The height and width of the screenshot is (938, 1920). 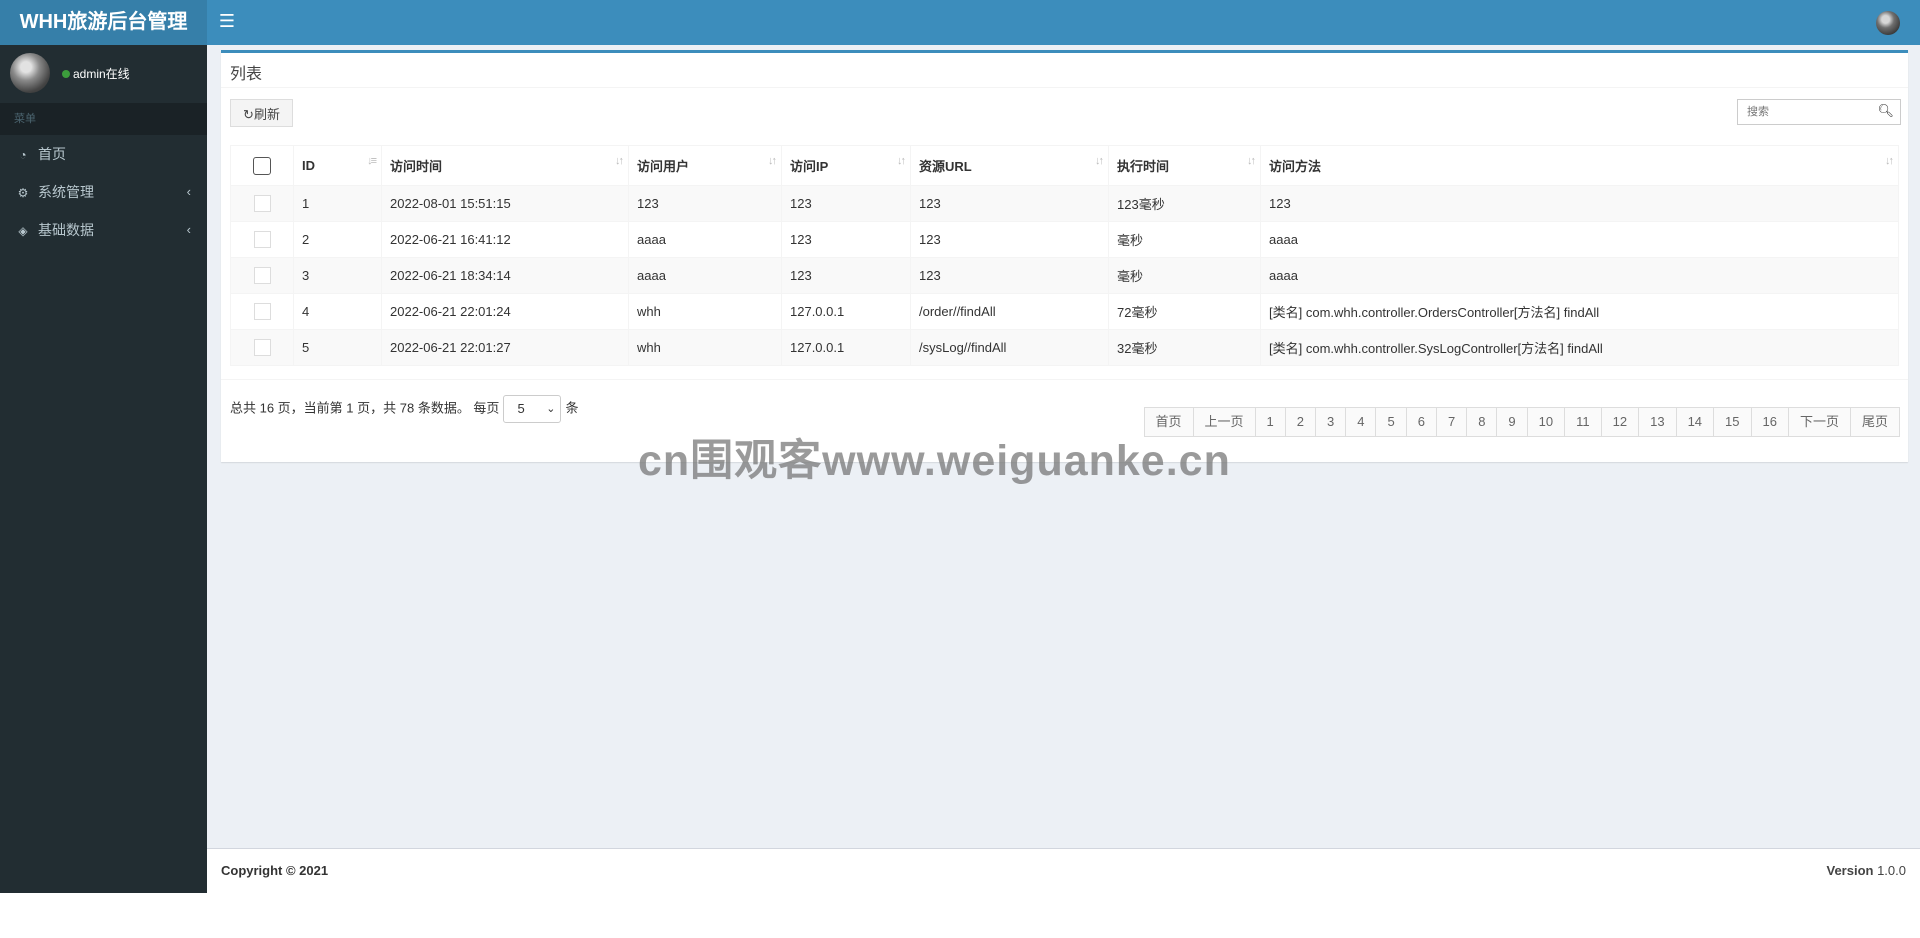 I want to click on table-cell: 4, so click(x=337, y=311).